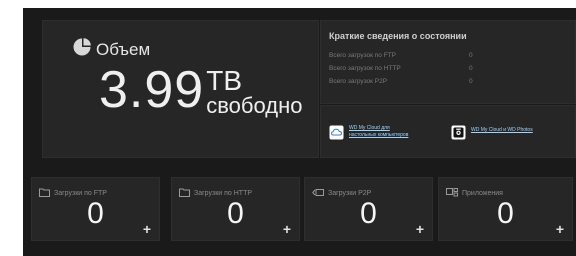 Image resolution: width=576 pixels, height=256 pixels. I want to click on tile-http-downloads: Загрузки по HTTP 0 +, so click(235, 209).